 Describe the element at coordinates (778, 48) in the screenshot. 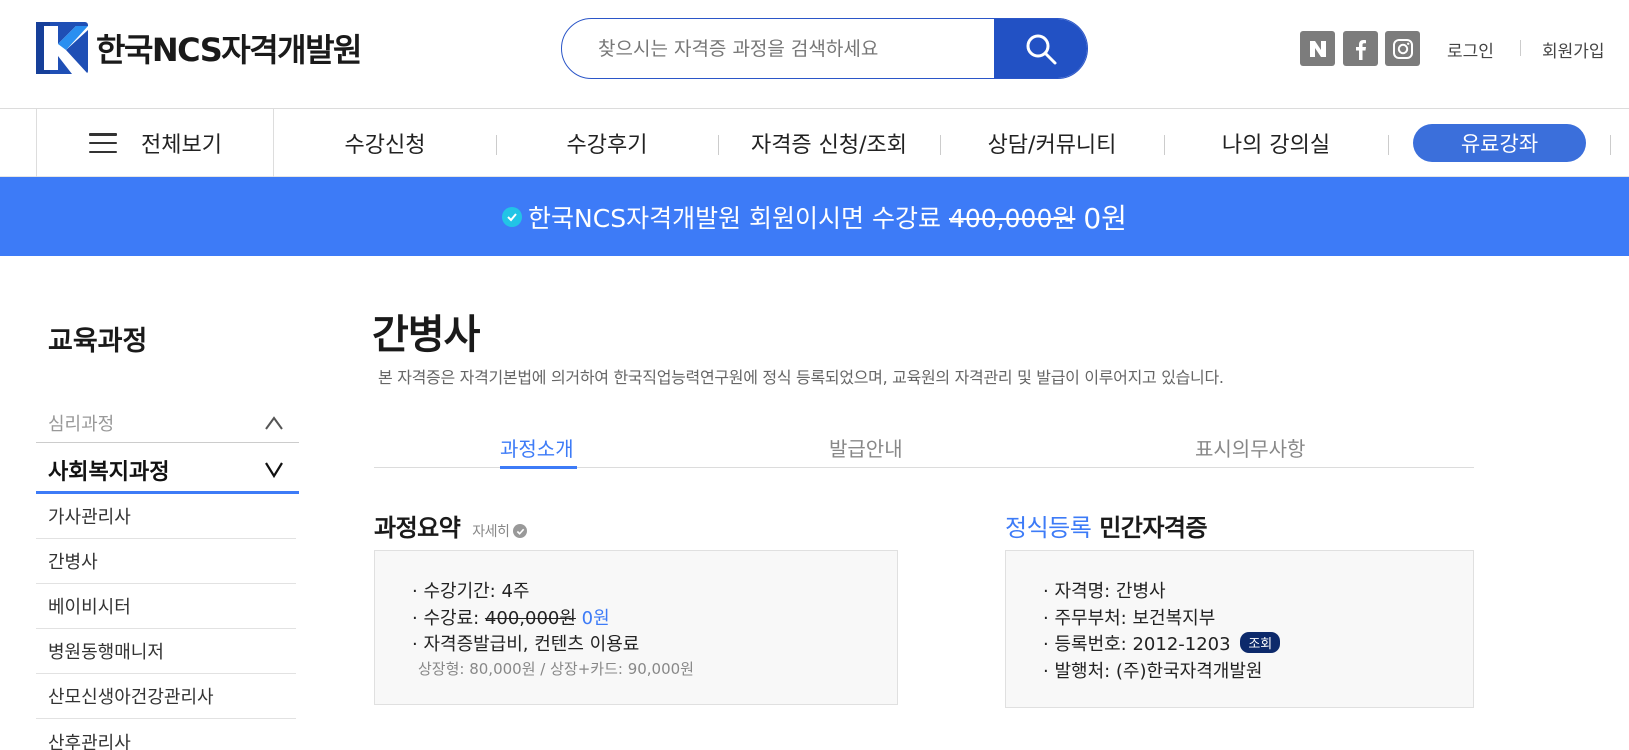

I see `search-input` at that location.